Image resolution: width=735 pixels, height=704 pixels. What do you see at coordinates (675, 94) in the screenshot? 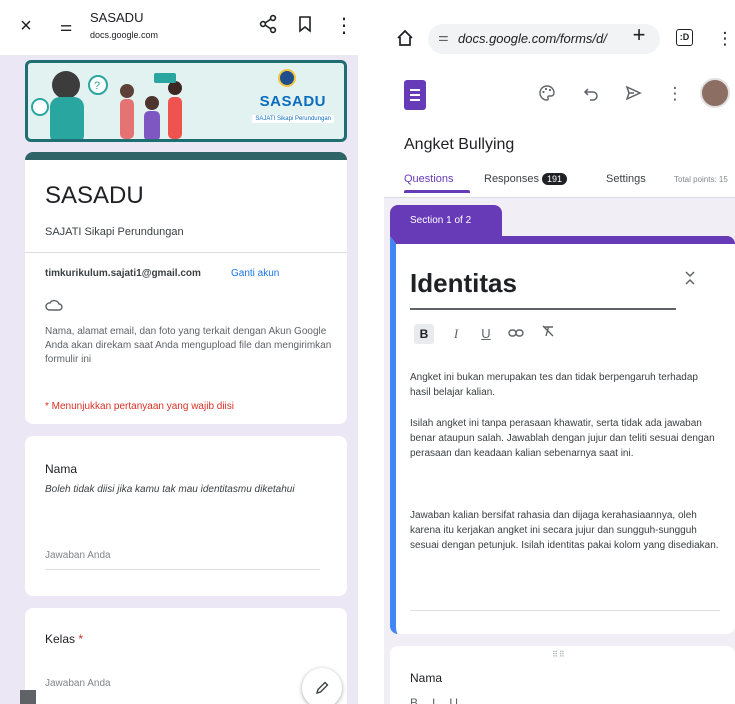
I see `more-options-icon: ⋮` at bounding box center [675, 94].